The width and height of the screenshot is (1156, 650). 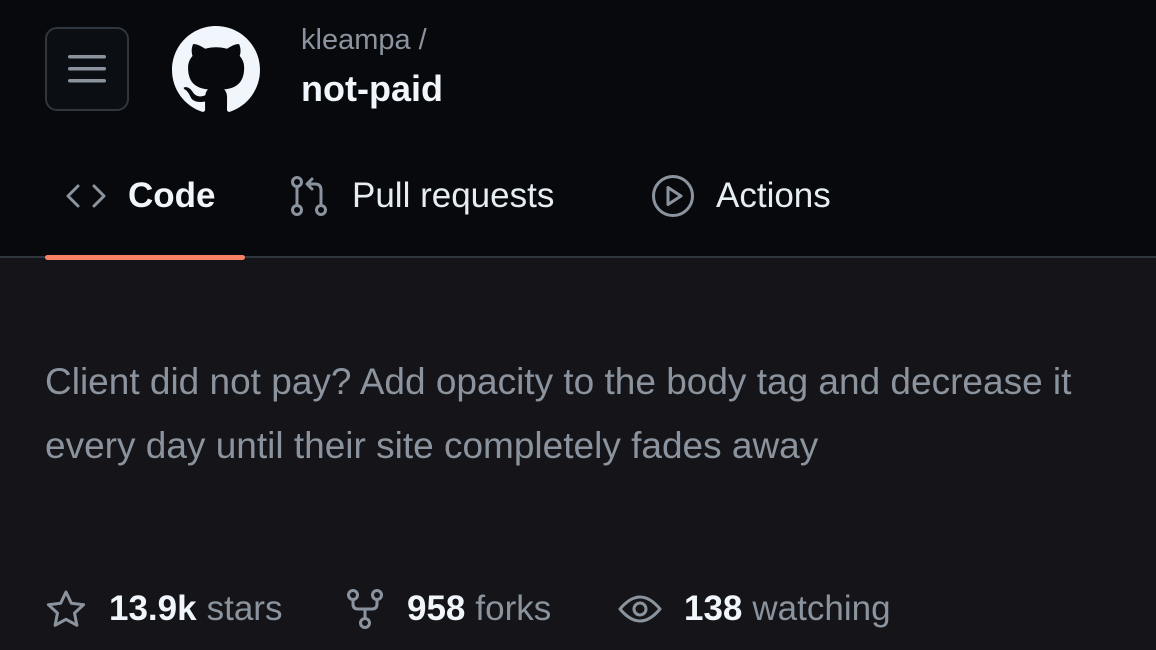 I want to click on tab-pull-requests-label: Pull requests, so click(x=453, y=195).